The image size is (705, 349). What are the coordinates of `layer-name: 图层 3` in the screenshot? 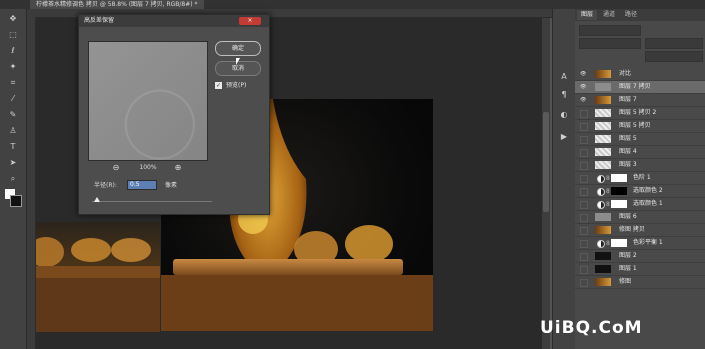 It's located at (628, 164).